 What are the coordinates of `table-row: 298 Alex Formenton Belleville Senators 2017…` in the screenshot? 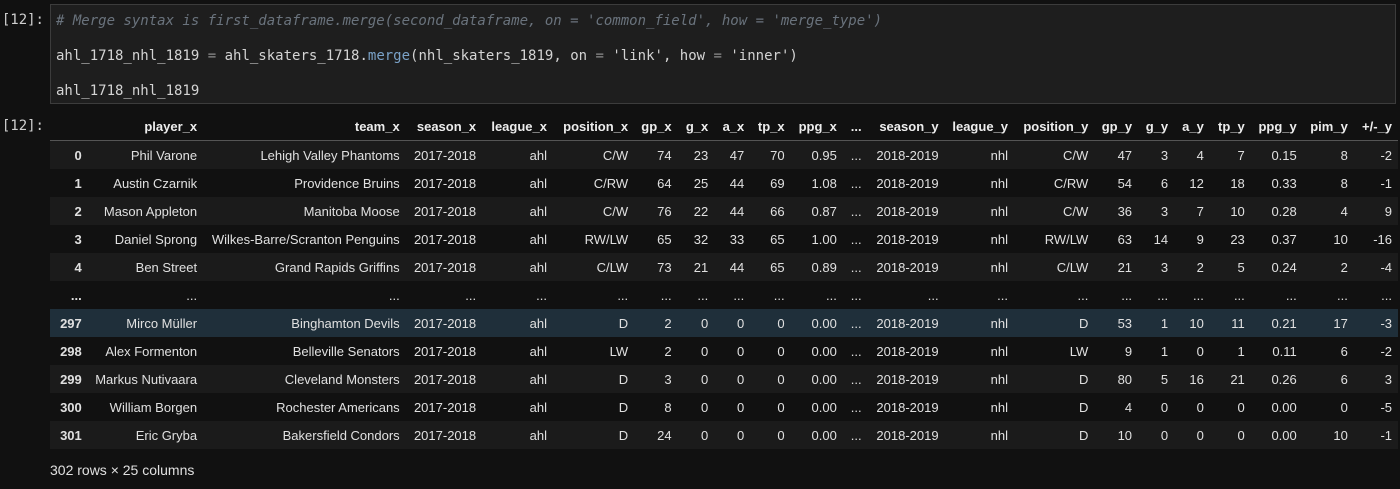 It's located at (724, 351).